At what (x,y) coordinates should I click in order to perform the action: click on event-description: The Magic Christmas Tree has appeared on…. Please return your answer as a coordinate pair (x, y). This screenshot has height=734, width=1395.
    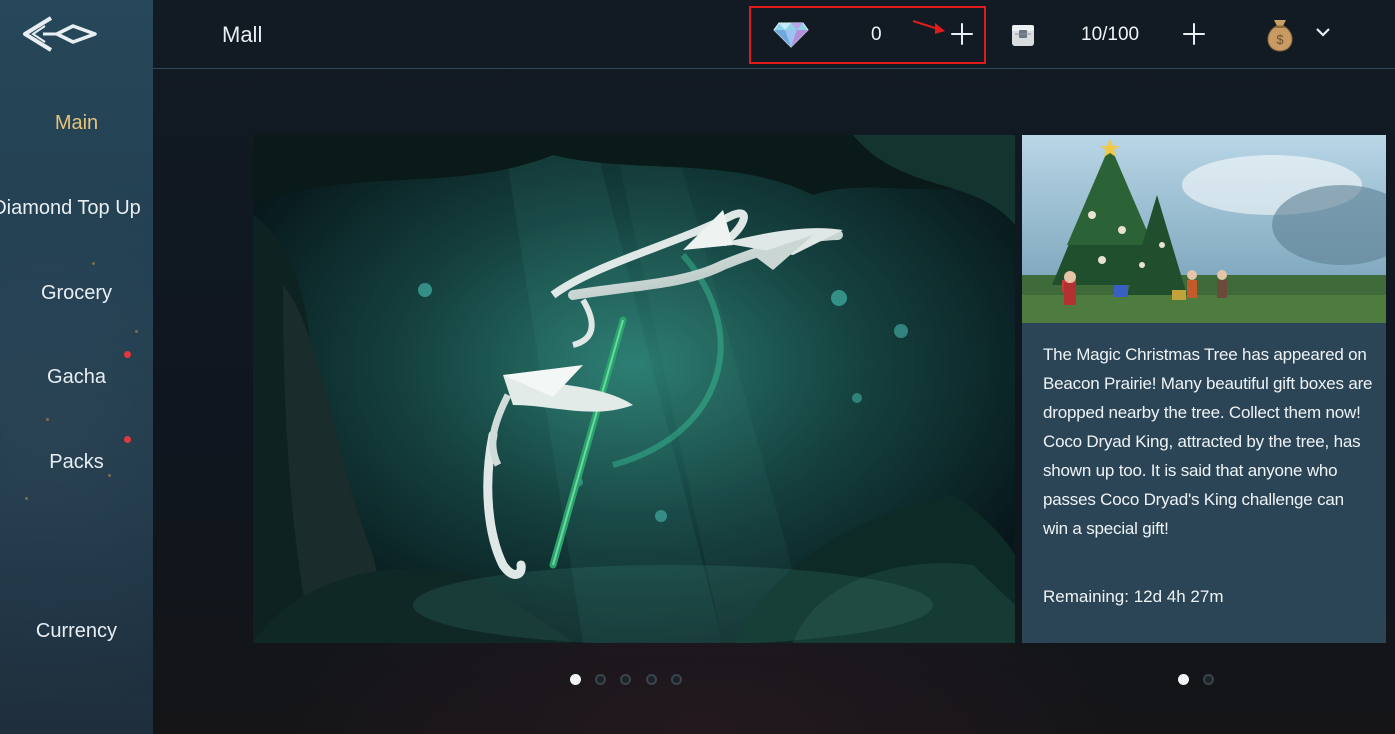
    Looking at the image, I should click on (1208, 441).